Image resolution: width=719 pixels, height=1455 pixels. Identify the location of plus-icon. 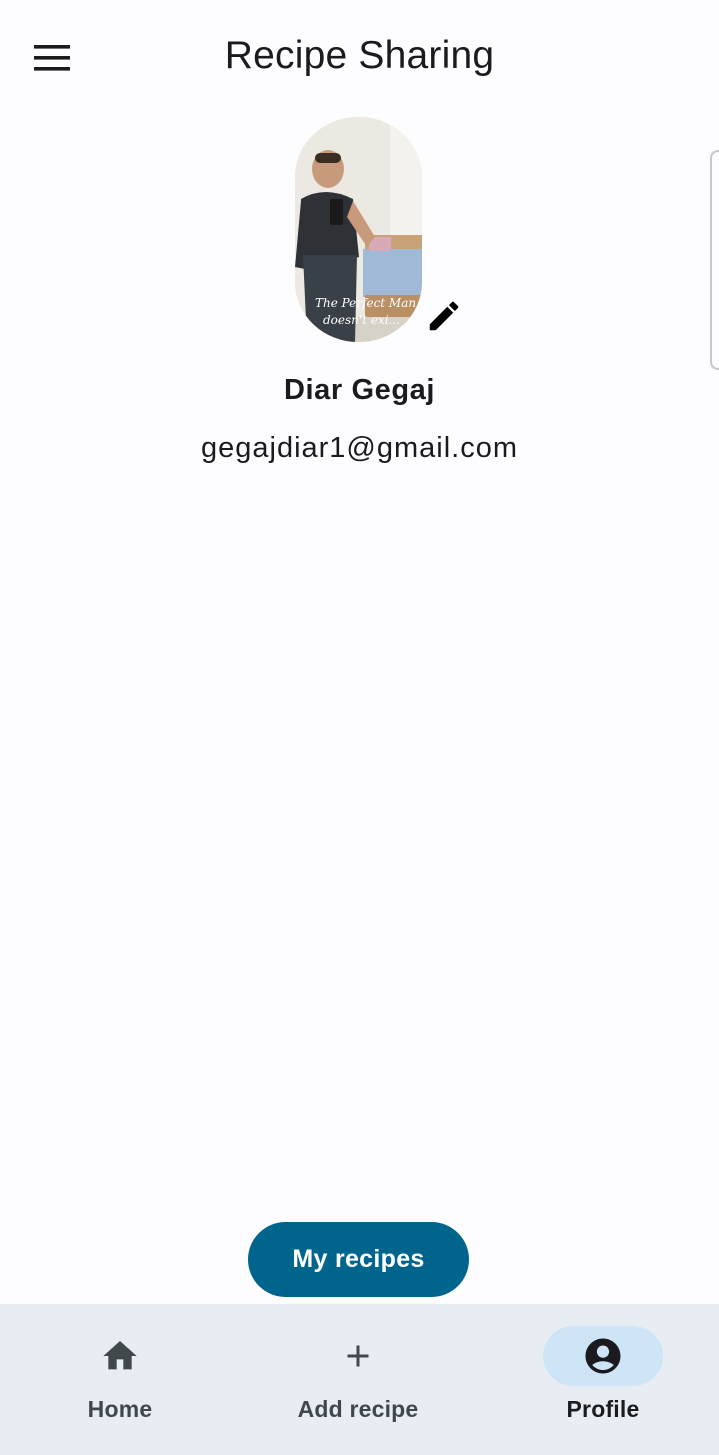
(358, 1356).